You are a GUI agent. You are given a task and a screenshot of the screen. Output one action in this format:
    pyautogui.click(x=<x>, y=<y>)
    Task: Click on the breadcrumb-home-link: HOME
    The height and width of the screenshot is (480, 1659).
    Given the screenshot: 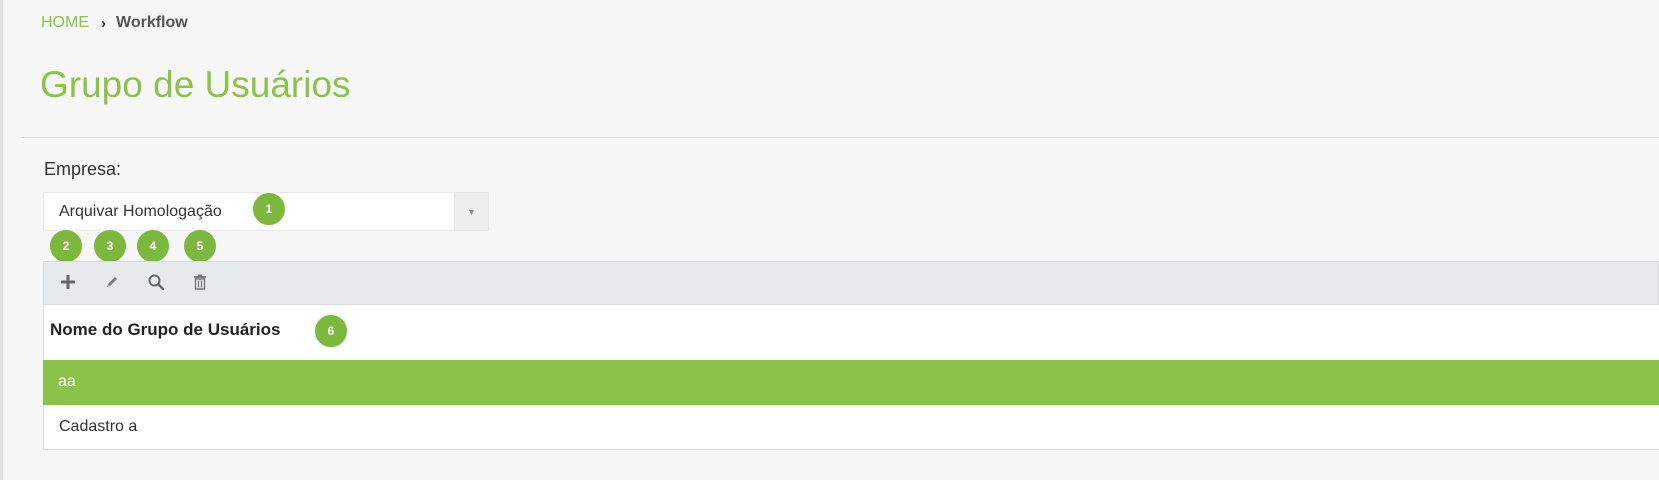 What is the action you would take?
    pyautogui.click(x=65, y=23)
    